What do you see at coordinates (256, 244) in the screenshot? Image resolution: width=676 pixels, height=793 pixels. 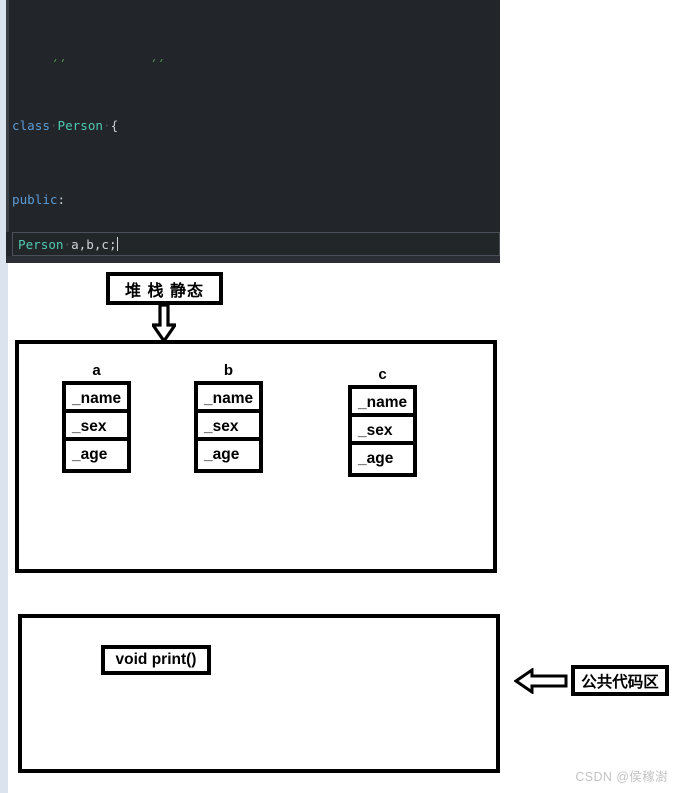 I see `code-active-line: Person·a,b,c;` at bounding box center [256, 244].